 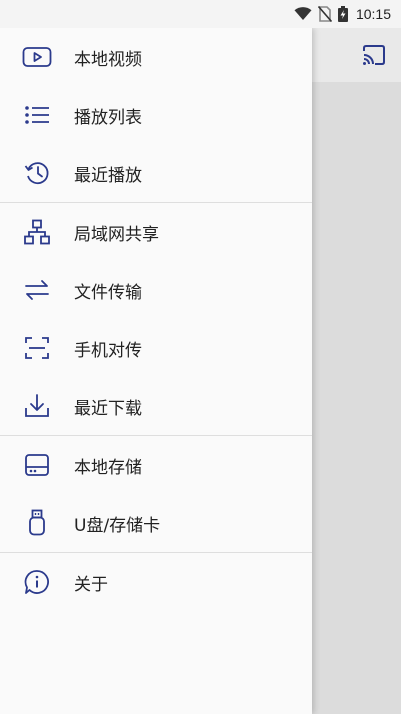 What do you see at coordinates (37, 115) in the screenshot?
I see `list-icon` at bounding box center [37, 115].